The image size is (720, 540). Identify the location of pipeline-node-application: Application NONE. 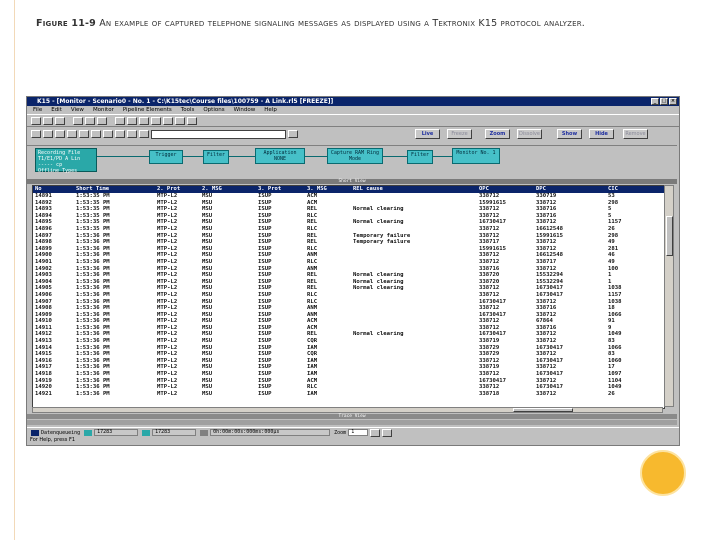
(280, 156).